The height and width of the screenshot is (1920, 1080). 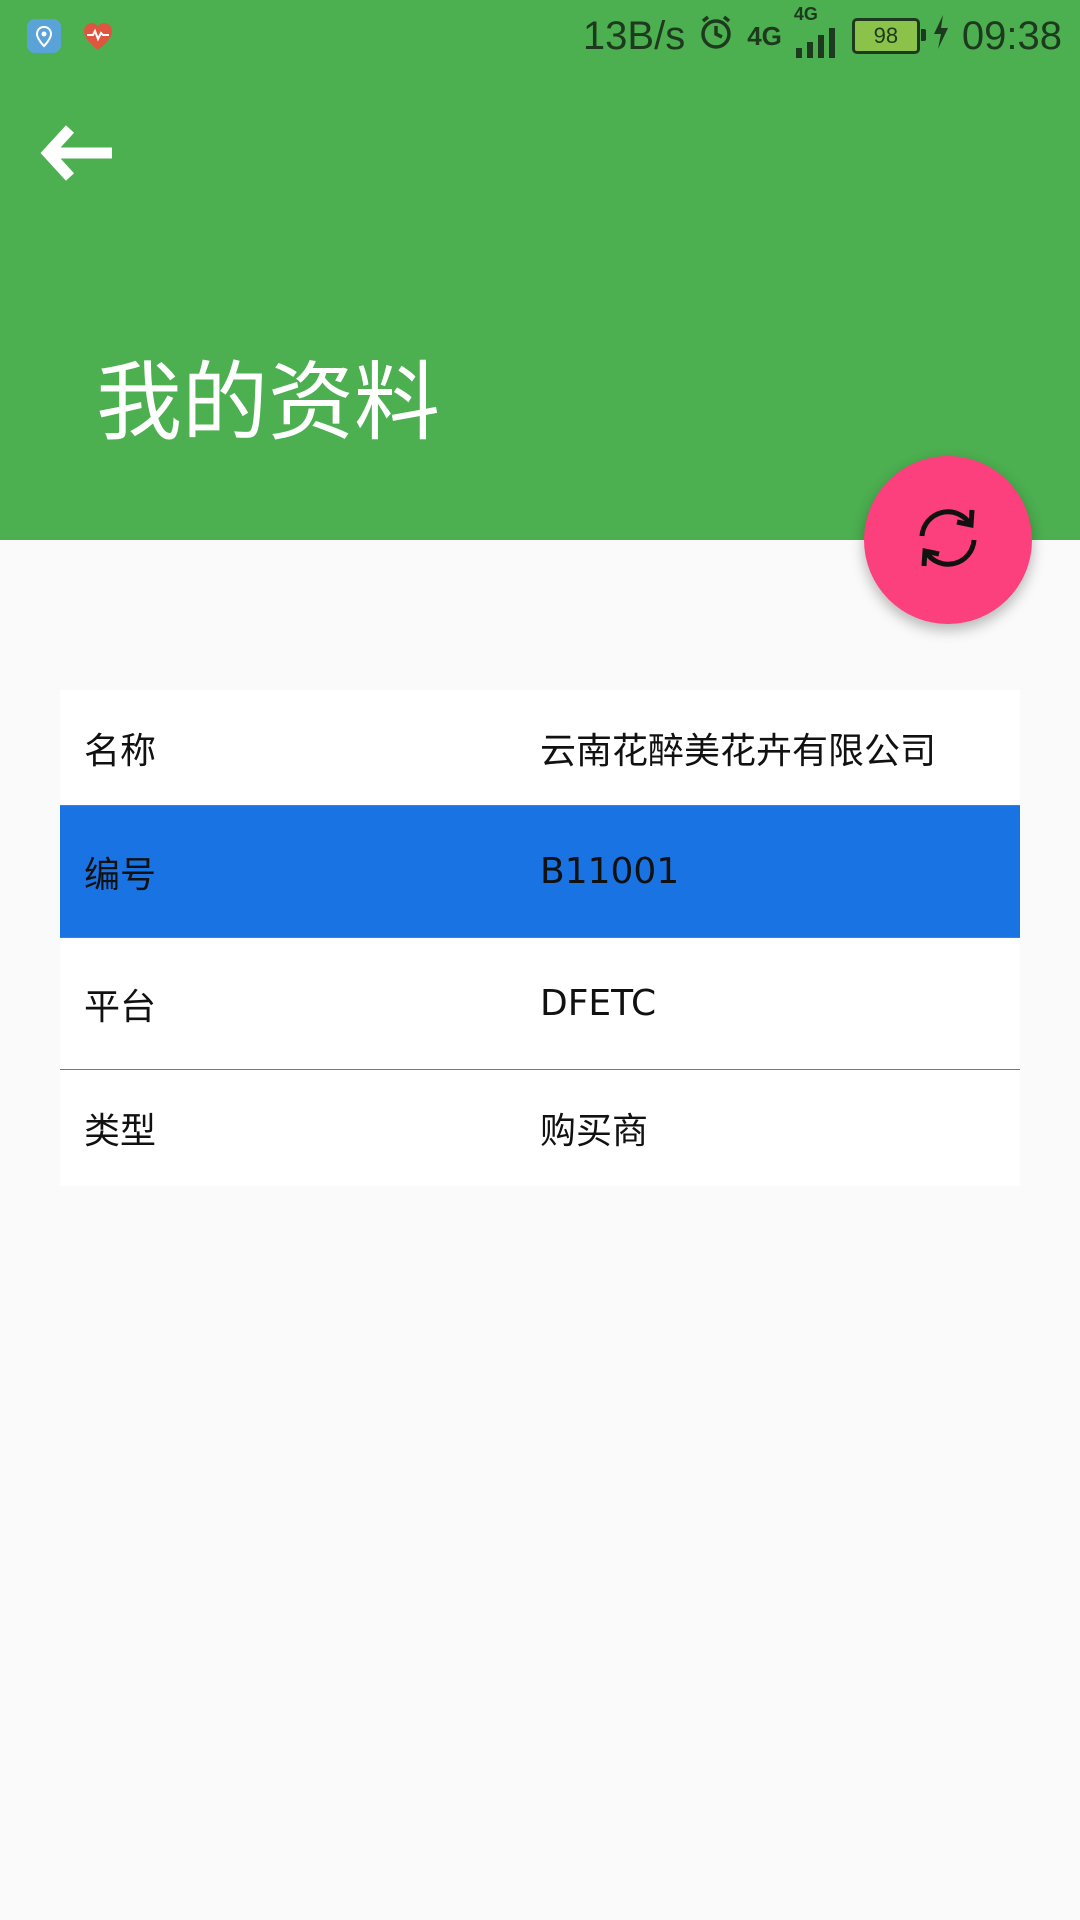 I want to click on back-button, so click(x=85, y=155).